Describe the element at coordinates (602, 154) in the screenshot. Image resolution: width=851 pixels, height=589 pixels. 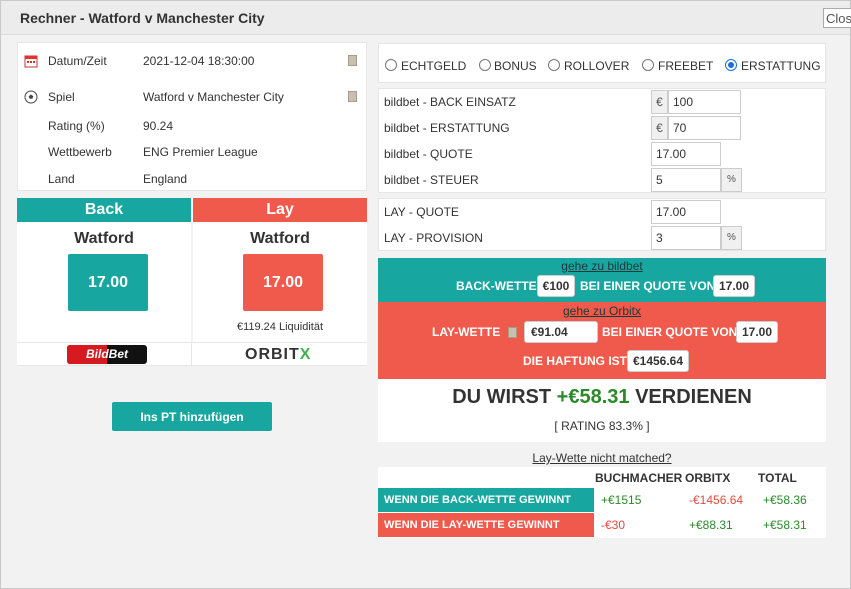
I see `back-odds-row: bildbet - QUOTE` at that location.